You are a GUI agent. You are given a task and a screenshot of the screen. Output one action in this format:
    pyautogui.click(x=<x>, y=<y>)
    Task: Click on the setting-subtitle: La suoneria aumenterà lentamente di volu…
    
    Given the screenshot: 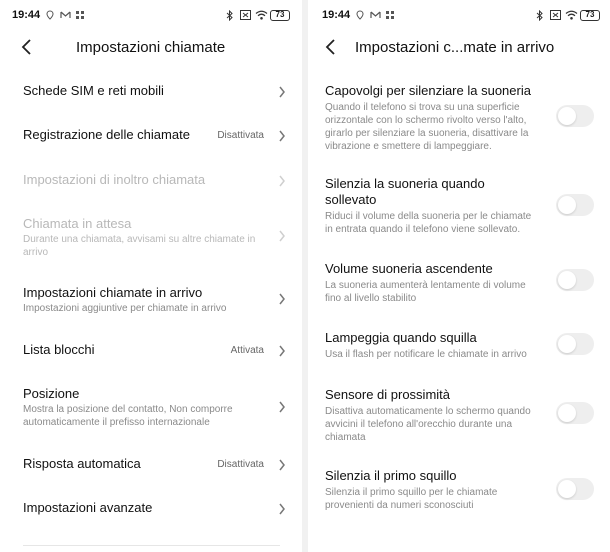 What is the action you would take?
    pyautogui.click(x=425, y=292)
    